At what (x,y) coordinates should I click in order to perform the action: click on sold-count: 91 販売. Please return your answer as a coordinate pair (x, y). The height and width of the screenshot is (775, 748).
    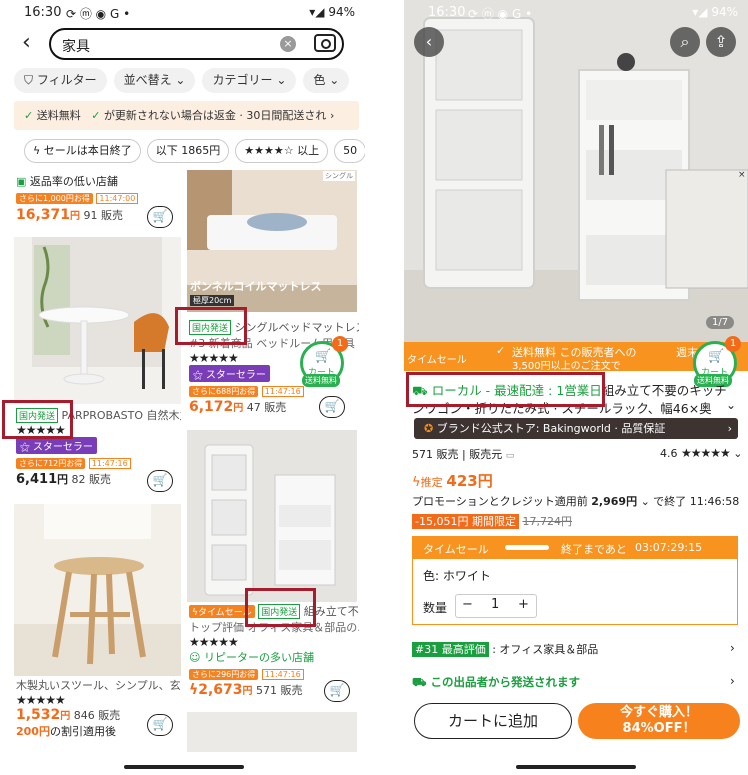
    Looking at the image, I should click on (103, 215).